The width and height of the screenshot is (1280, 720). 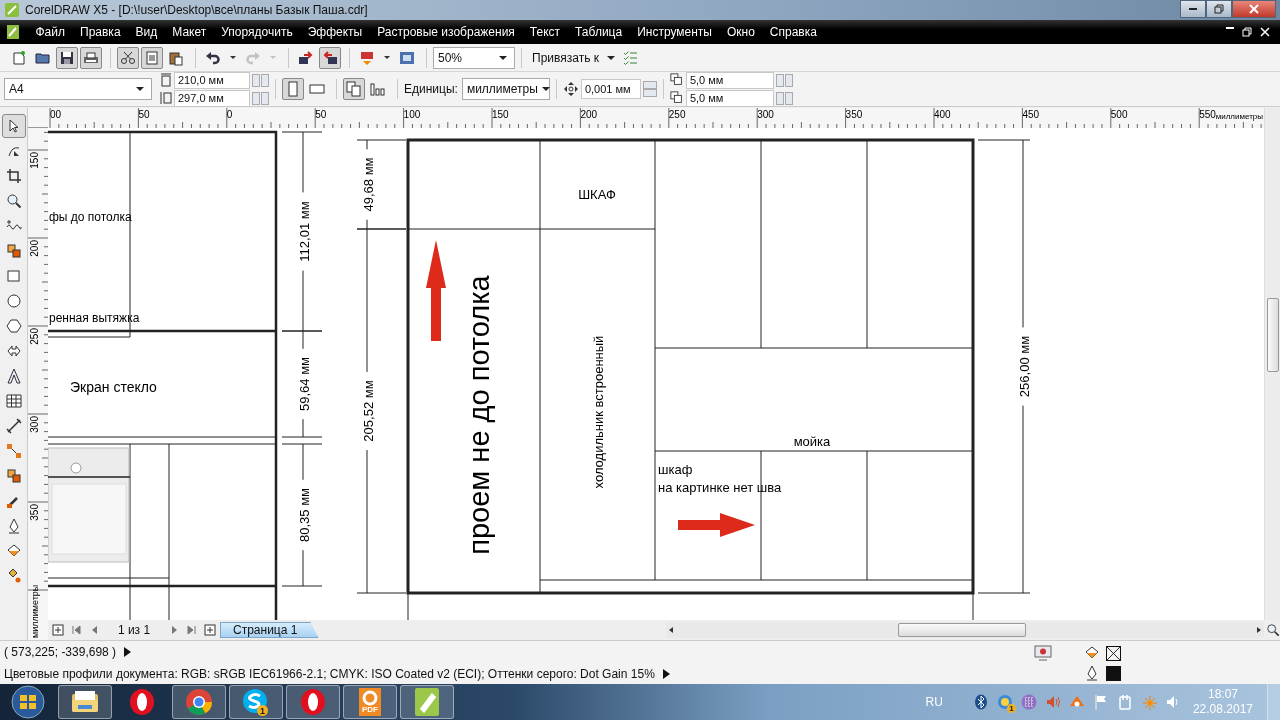 I want to click on menu-item: Правка, so click(x=100, y=32).